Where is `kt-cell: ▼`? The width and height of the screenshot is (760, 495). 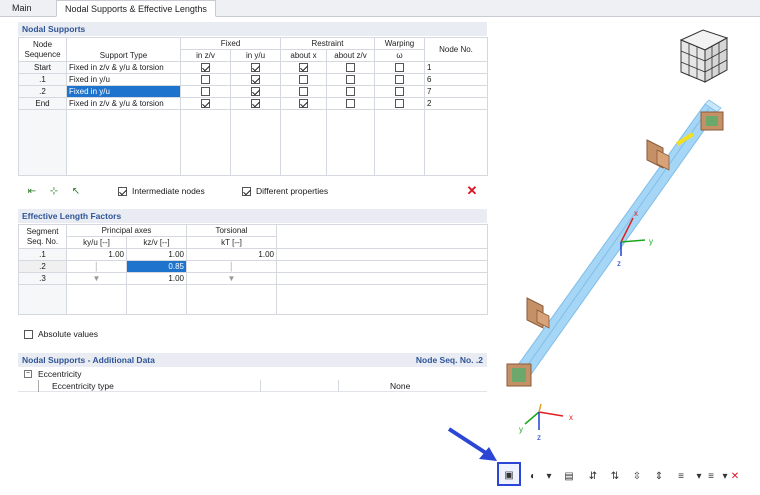 kt-cell: ▼ is located at coordinates (231, 278).